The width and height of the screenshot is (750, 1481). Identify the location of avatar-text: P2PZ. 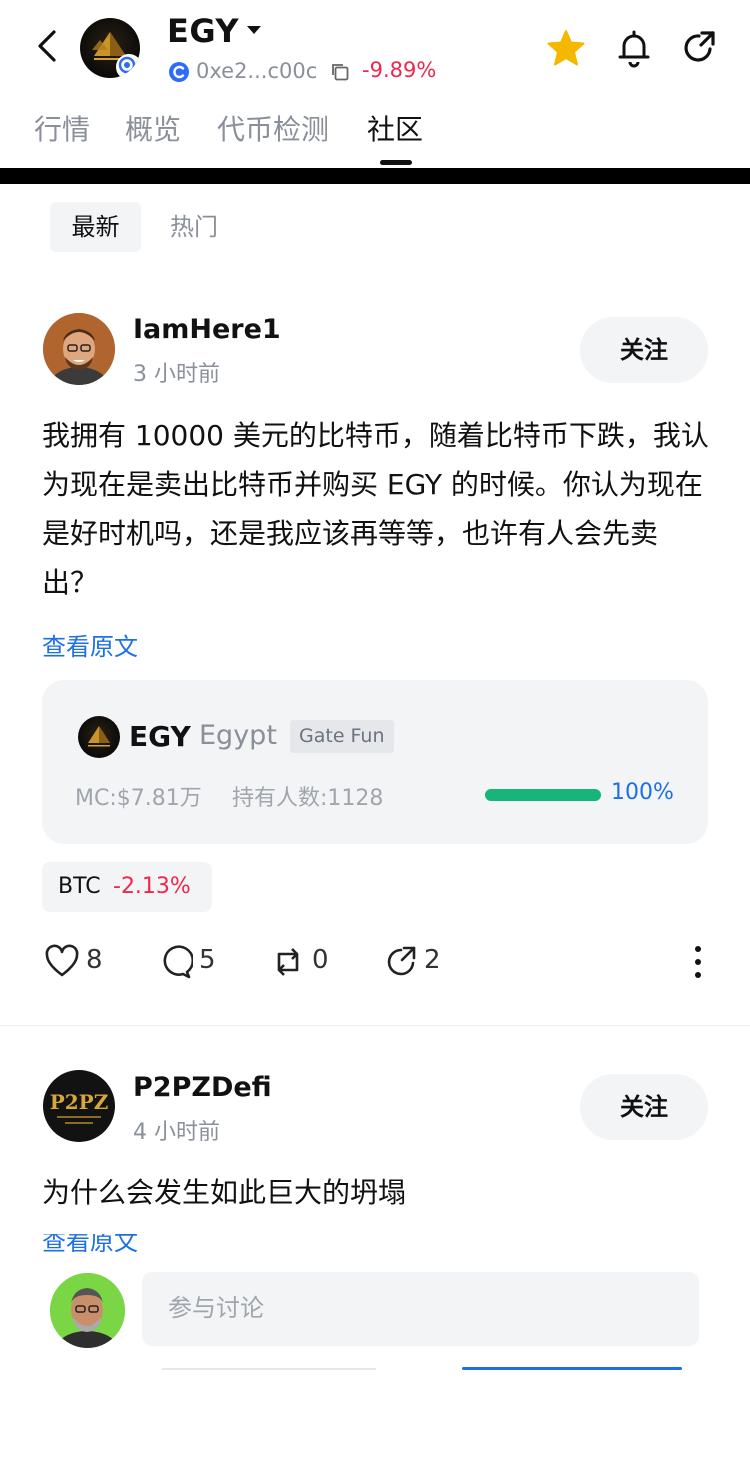
(79, 1102).